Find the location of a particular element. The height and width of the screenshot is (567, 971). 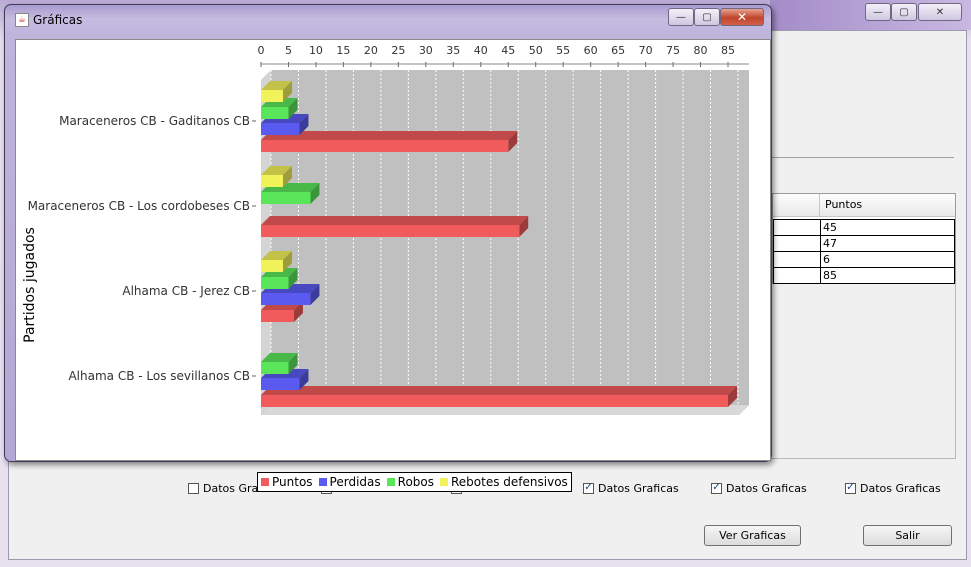

table-body: 45 47 6 85 is located at coordinates (864, 251).